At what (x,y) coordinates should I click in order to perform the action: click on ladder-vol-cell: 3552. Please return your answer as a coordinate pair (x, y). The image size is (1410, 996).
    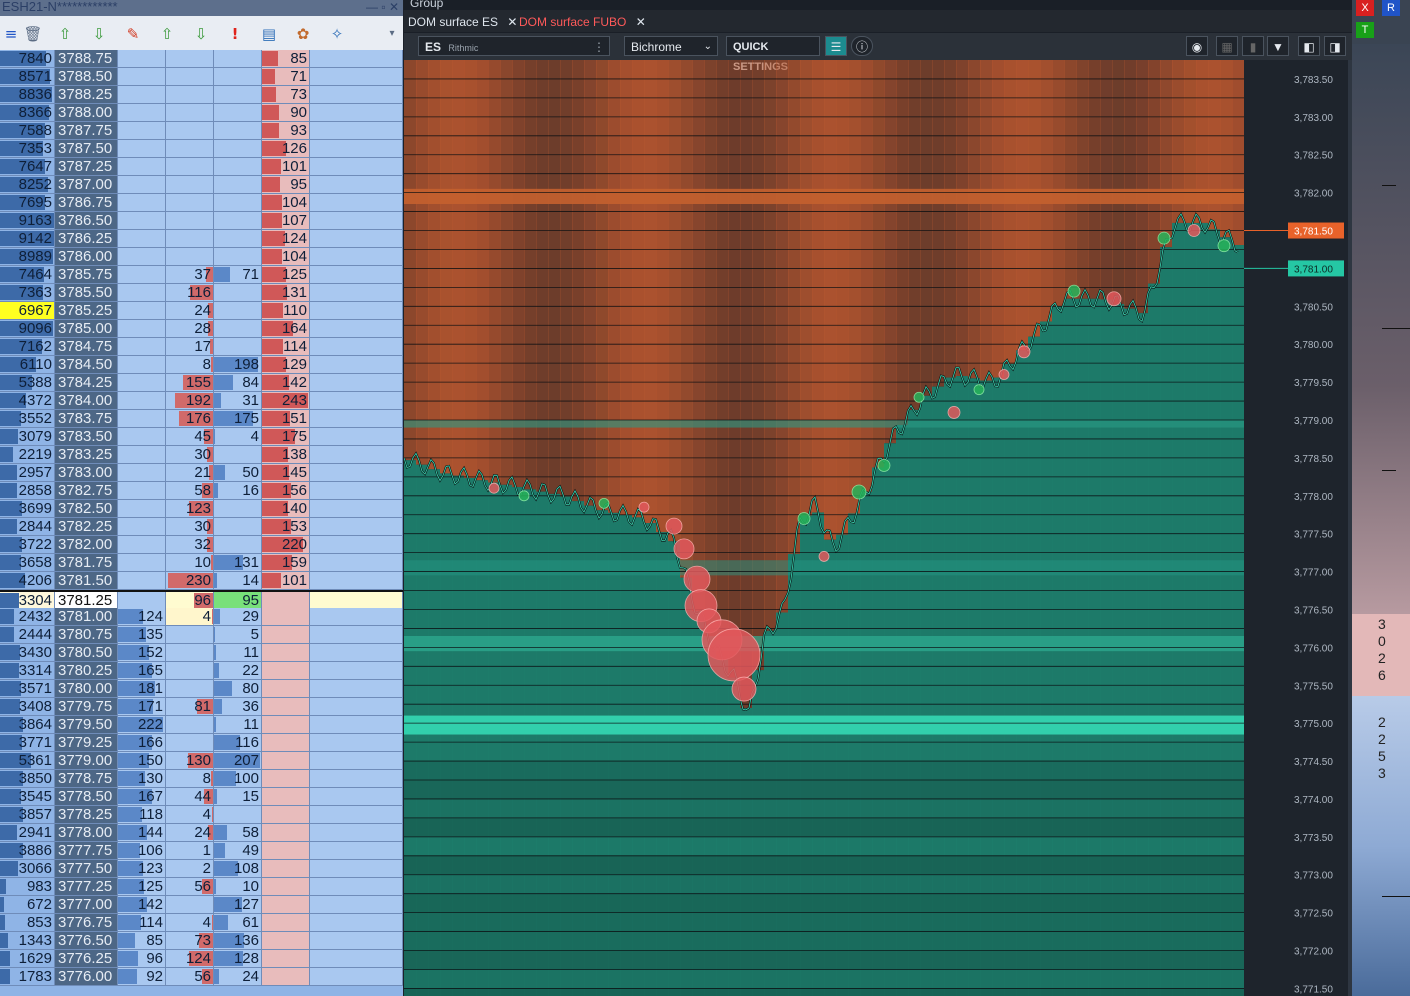
    Looking at the image, I should click on (27, 419).